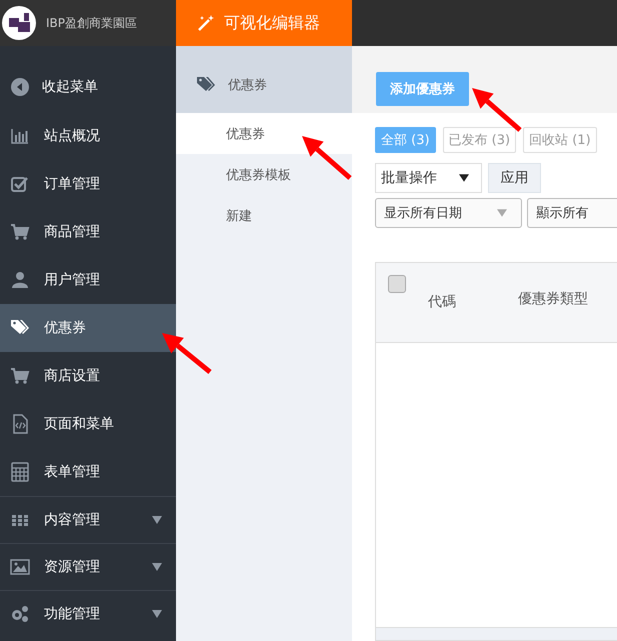 This screenshot has width=617, height=641. I want to click on submenu-item: 优惠券, so click(264, 133).